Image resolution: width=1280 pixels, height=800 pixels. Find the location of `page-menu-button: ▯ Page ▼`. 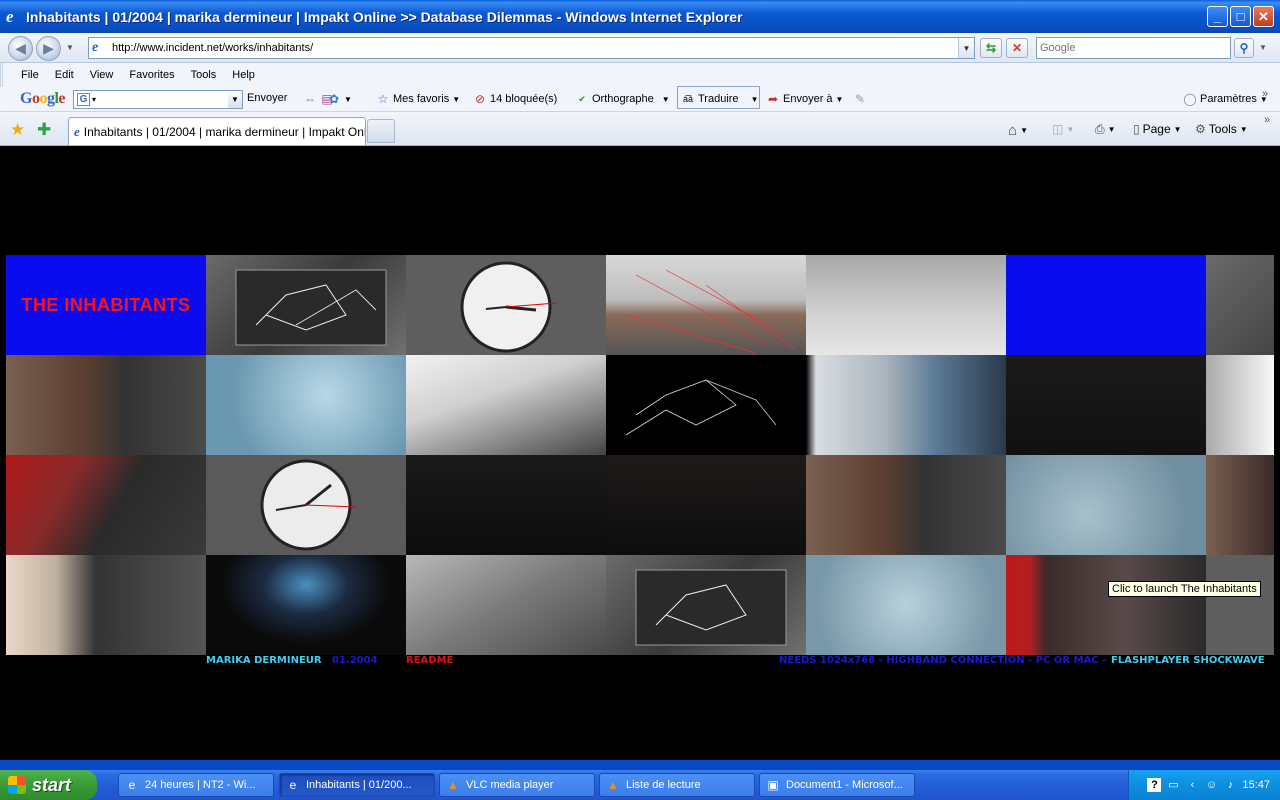

page-menu-button: ▯ Page ▼ is located at coordinates (1157, 129).